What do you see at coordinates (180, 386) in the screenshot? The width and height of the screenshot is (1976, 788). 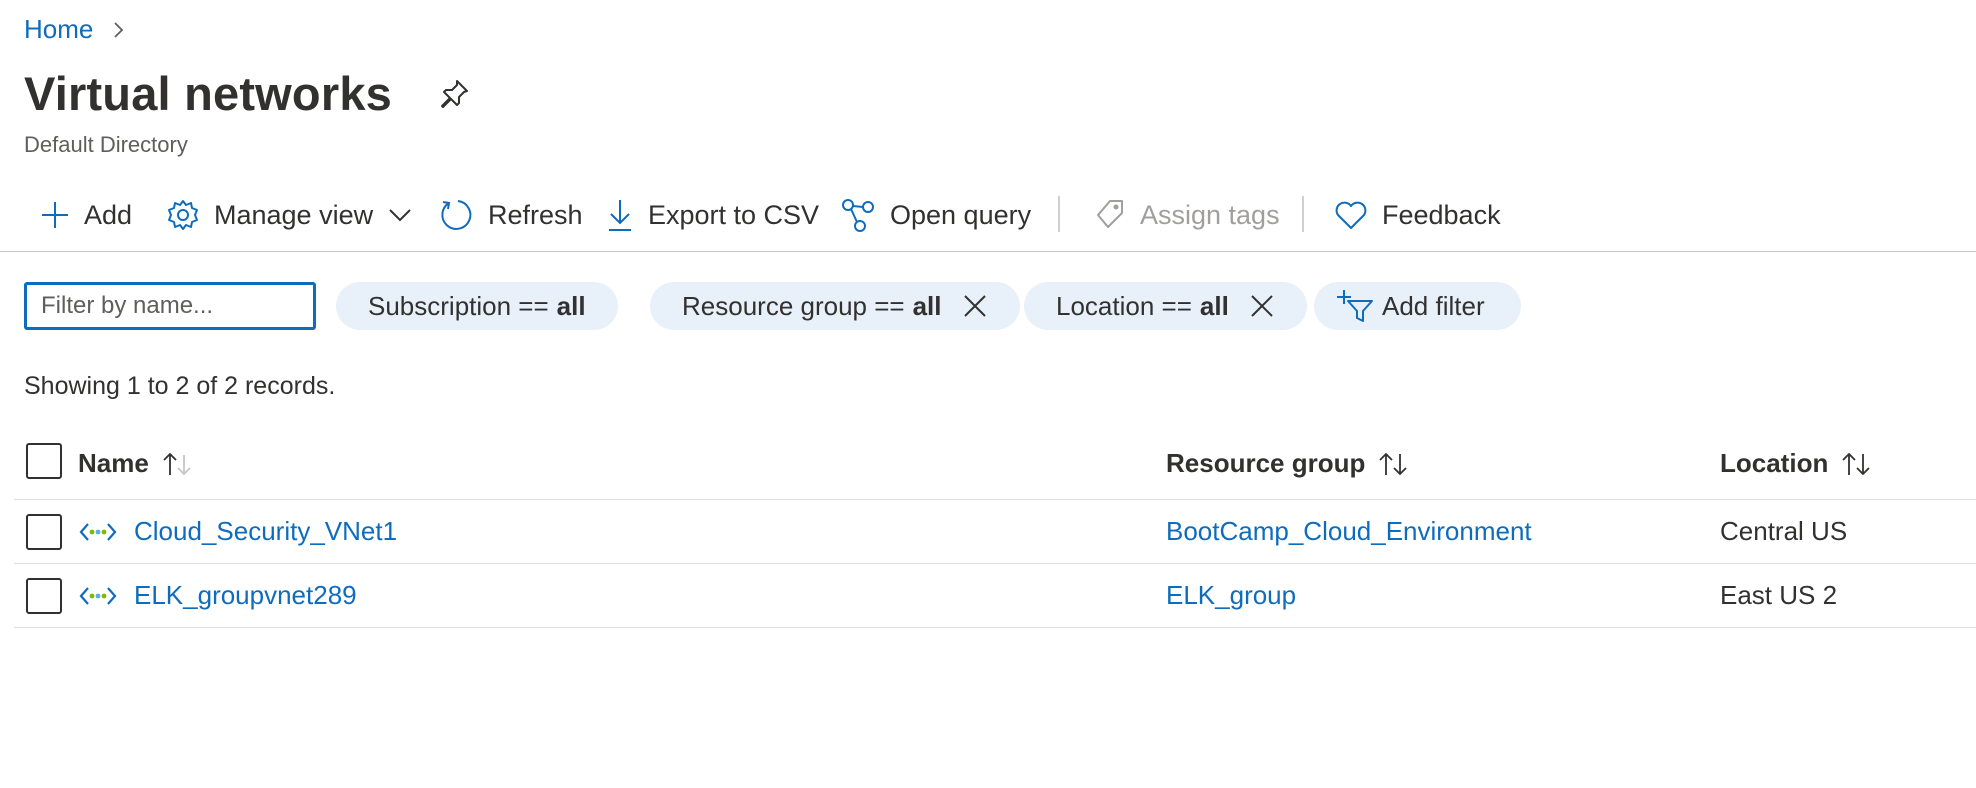 I see `records-count: Showing 1 to 2 of 2 records.` at bounding box center [180, 386].